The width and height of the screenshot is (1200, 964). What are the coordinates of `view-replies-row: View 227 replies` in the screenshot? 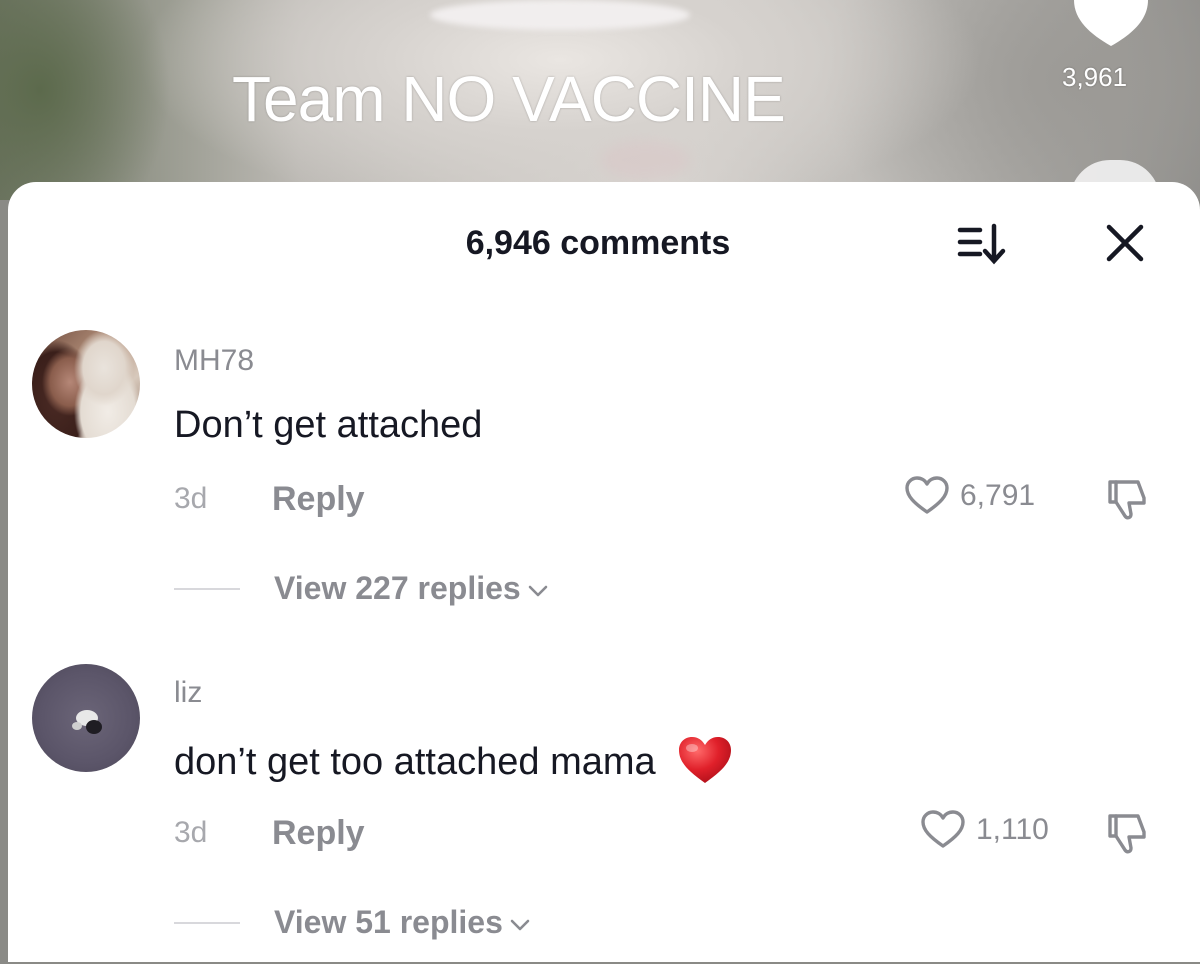 It's located at (361, 588).